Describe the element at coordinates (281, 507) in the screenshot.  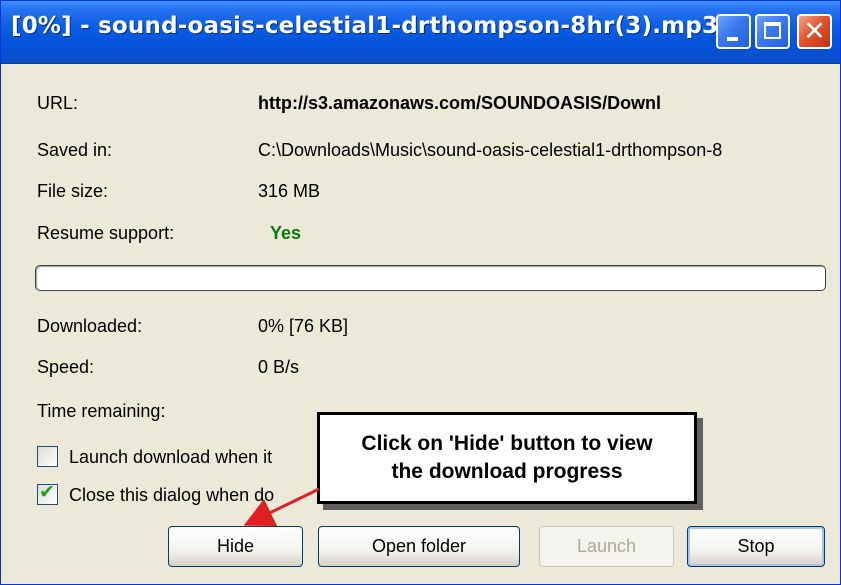
I see `annotation-arrow` at that location.